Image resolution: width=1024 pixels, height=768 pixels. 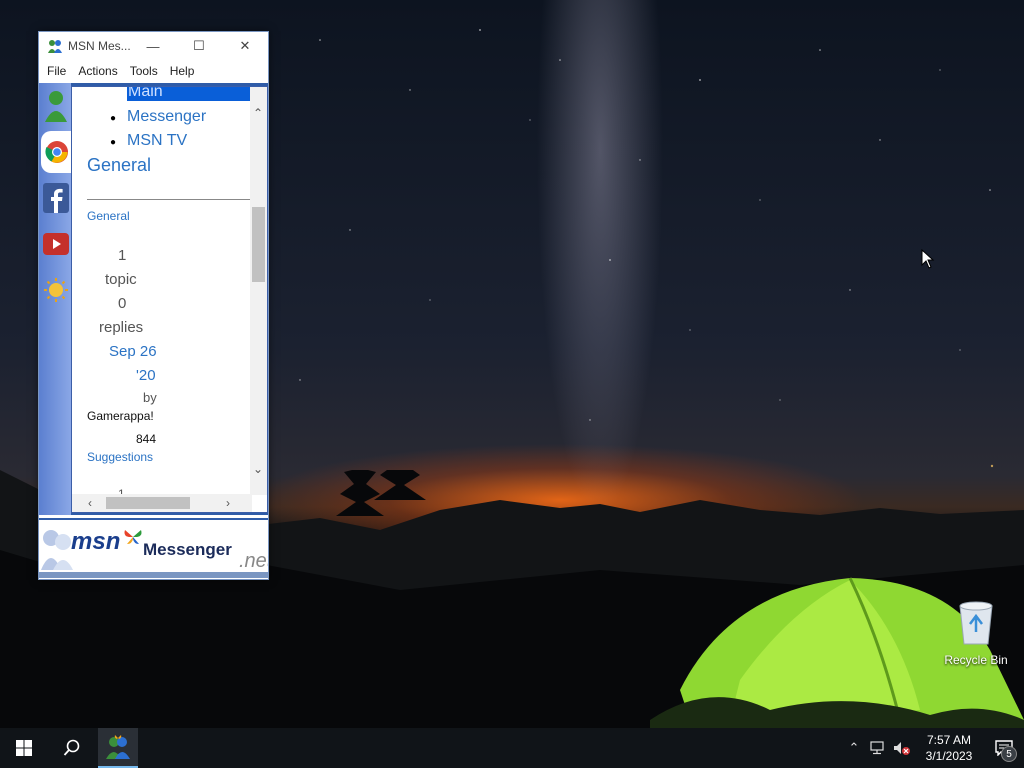 What do you see at coordinates (121, 327) in the screenshot?
I see `replies-label: replies` at bounding box center [121, 327].